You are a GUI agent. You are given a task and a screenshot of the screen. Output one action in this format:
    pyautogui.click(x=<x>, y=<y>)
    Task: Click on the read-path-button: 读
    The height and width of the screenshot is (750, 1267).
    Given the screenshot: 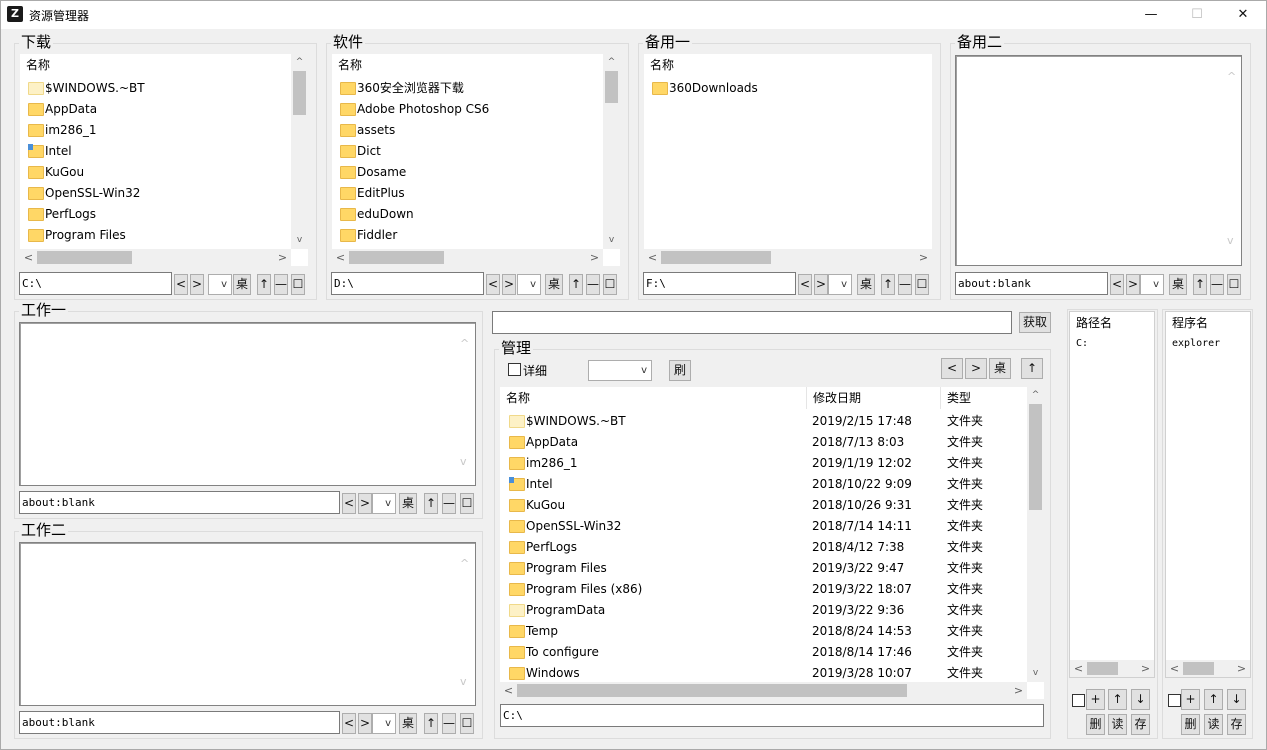 What is the action you would take?
    pyautogui.click(x=1117, y=724)
    